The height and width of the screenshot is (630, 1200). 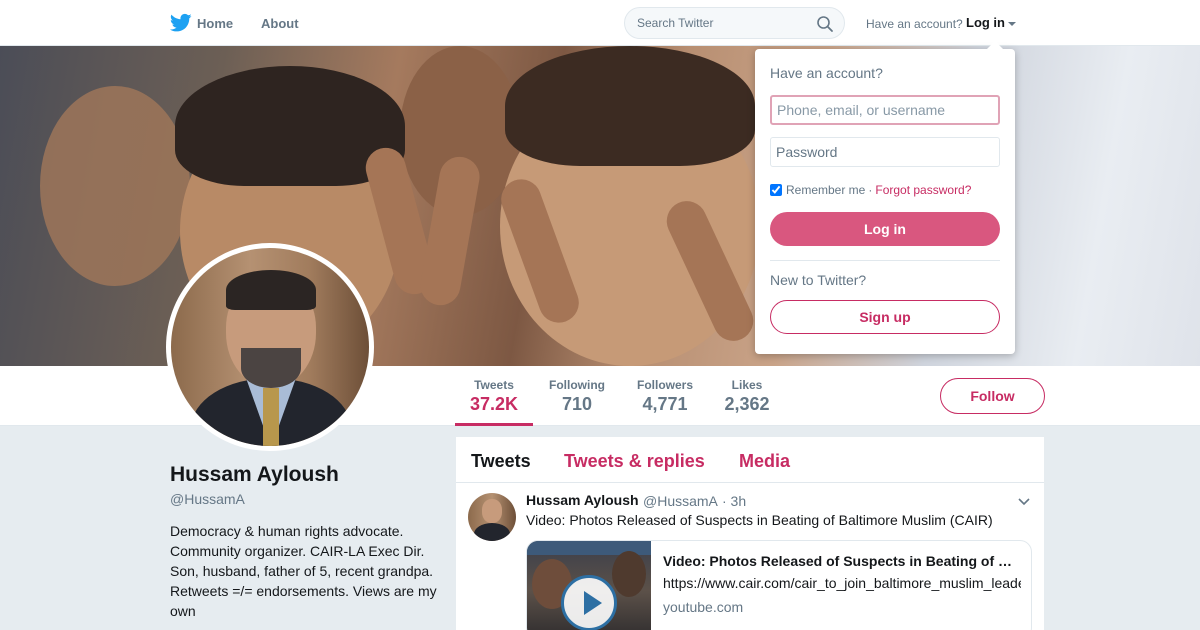 What do you see at coordinates (494, 404) in the screenshot?
I see `stat-value: 37.2K` at bounding box center [494, 404].